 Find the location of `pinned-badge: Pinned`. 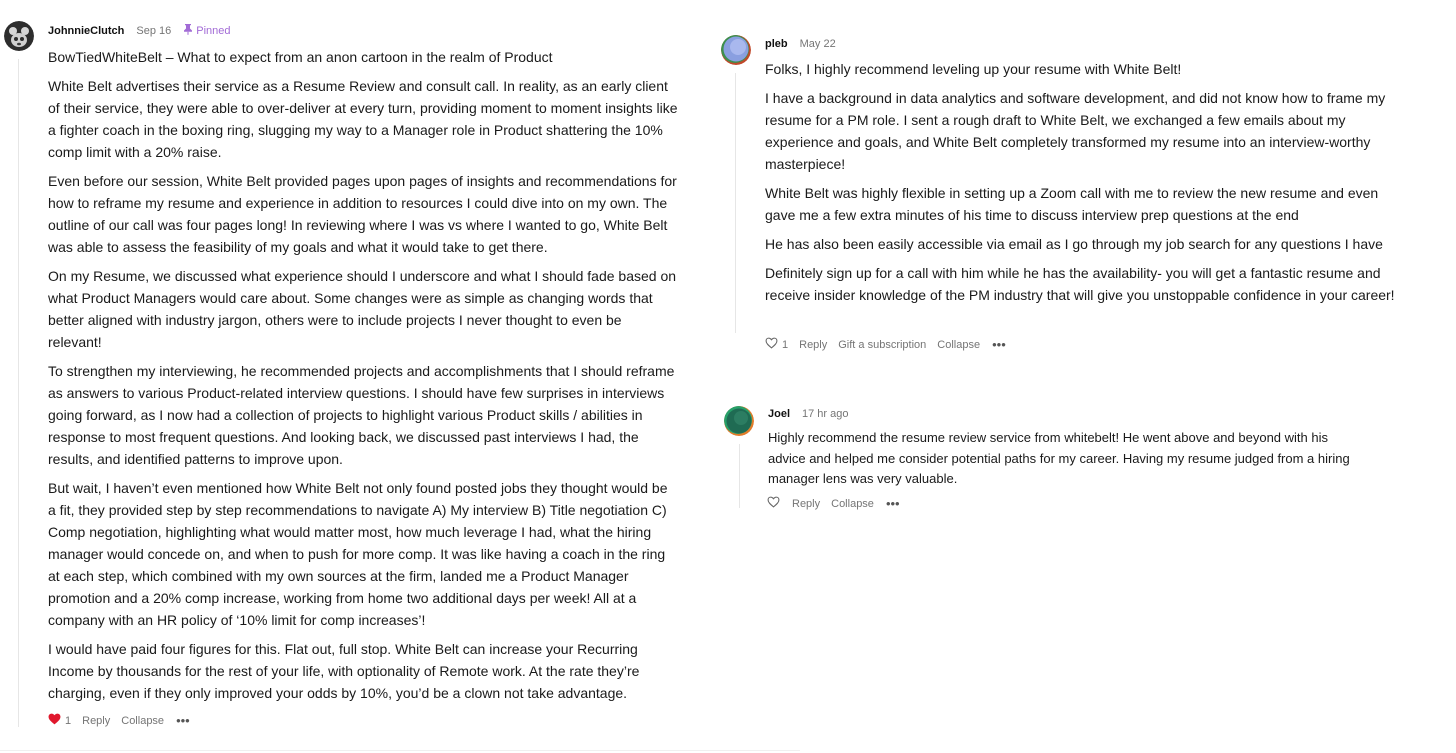

pinned-badge: Pinned is located at coordinates (207, 30).